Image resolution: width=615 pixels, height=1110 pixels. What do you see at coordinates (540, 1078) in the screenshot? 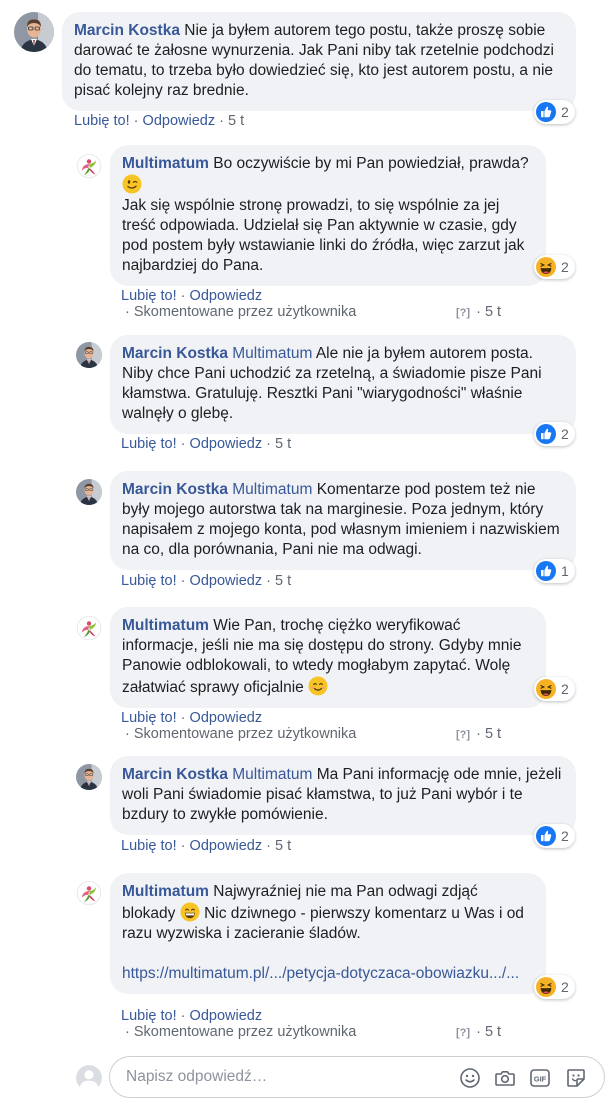
I see `gif-icon: GIF` at bounding box center [540, 1078].